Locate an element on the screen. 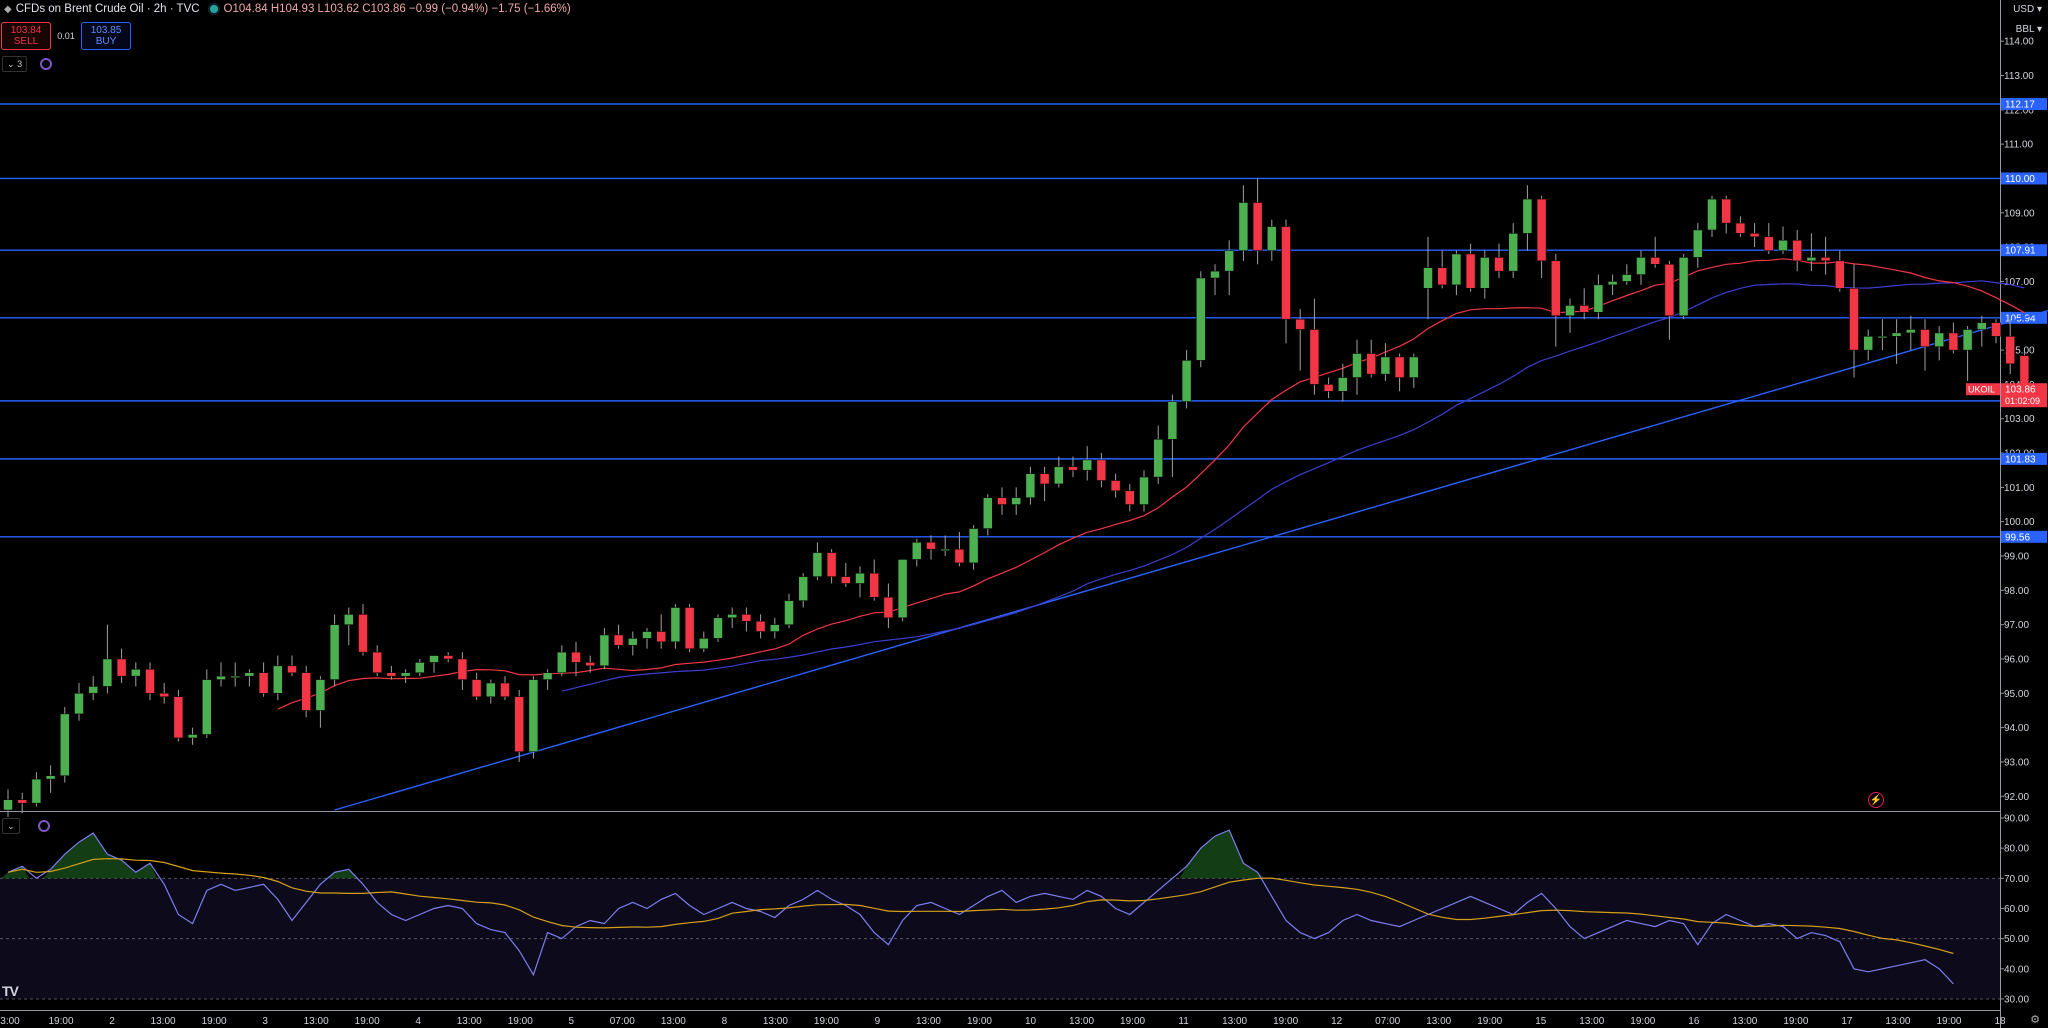  time-tick-label: 3 is located at coordinates (265, 1021).